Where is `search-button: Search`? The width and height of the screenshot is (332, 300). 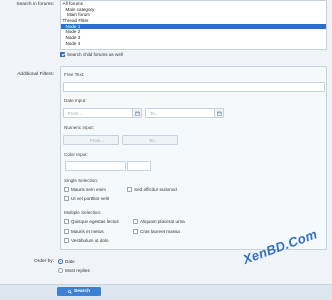 search-button: Search is located at coordinates (79, 291).